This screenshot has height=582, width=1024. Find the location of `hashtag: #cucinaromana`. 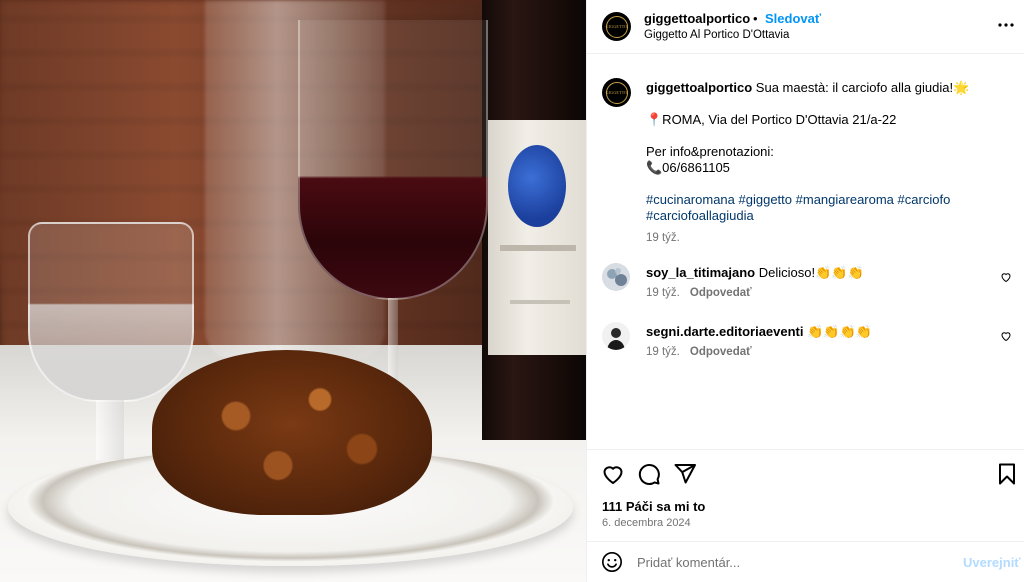

hashtag: #cucinaromana is located at coordinates (690, 199).